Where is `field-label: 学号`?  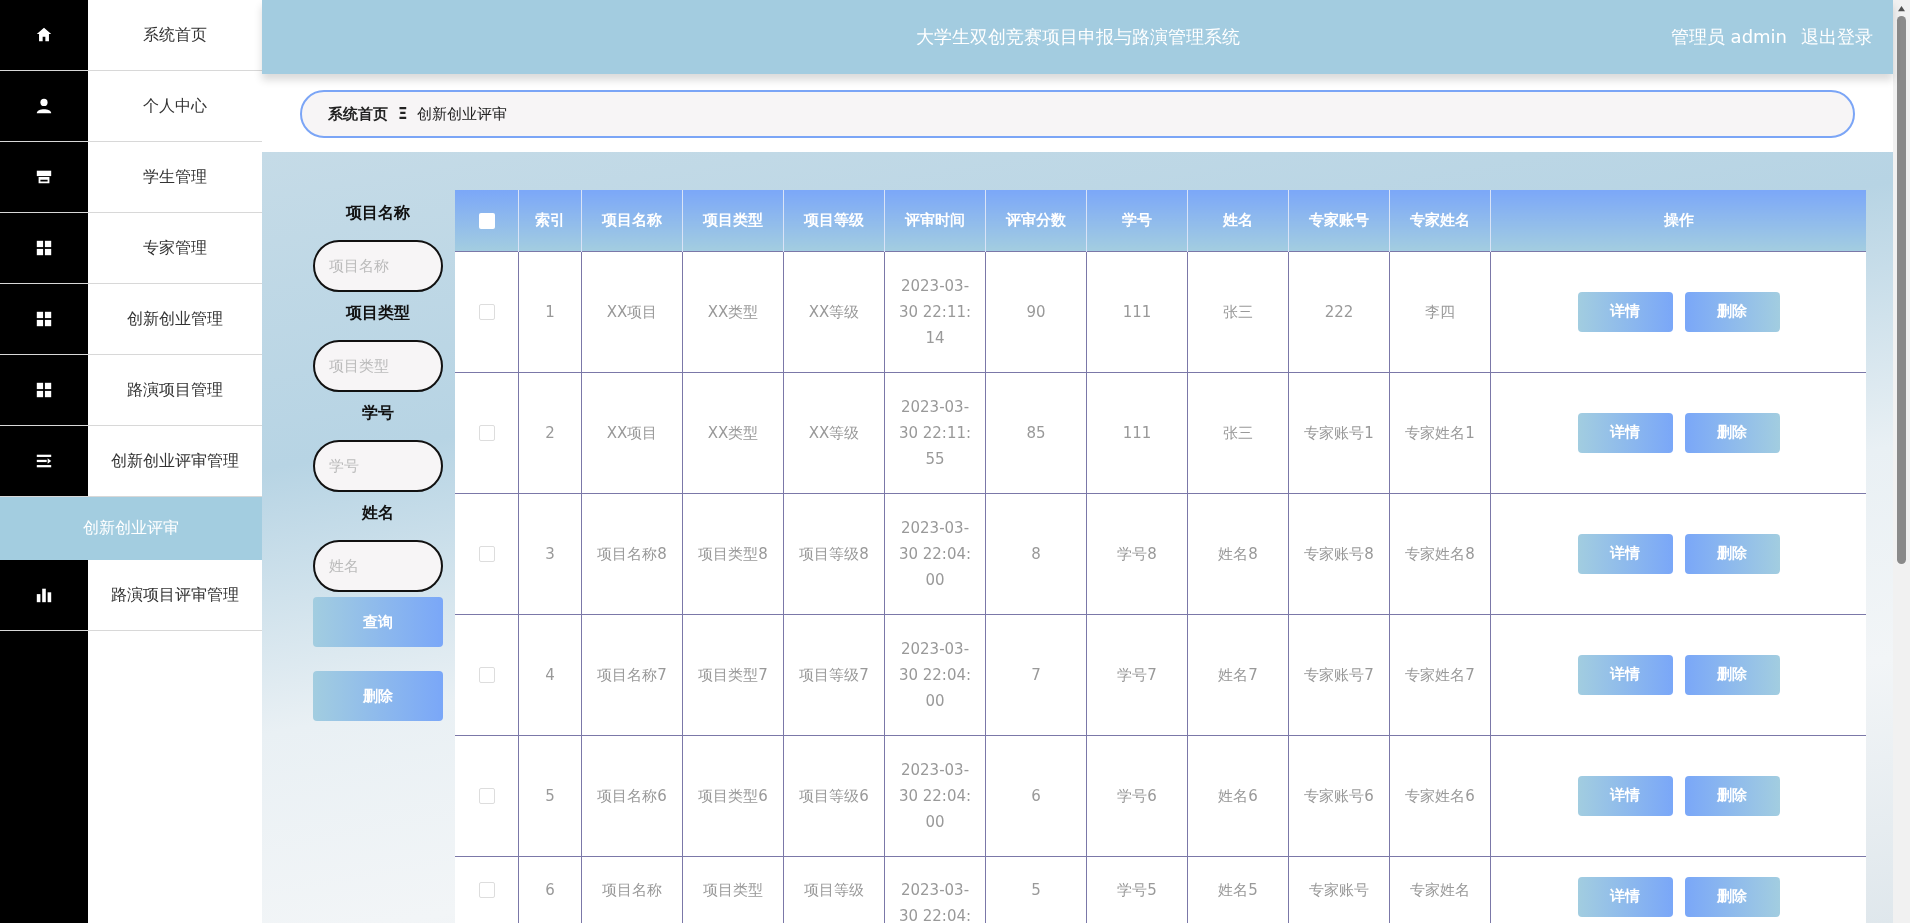
field-label: 学号 is located at coordinates (378, 413).